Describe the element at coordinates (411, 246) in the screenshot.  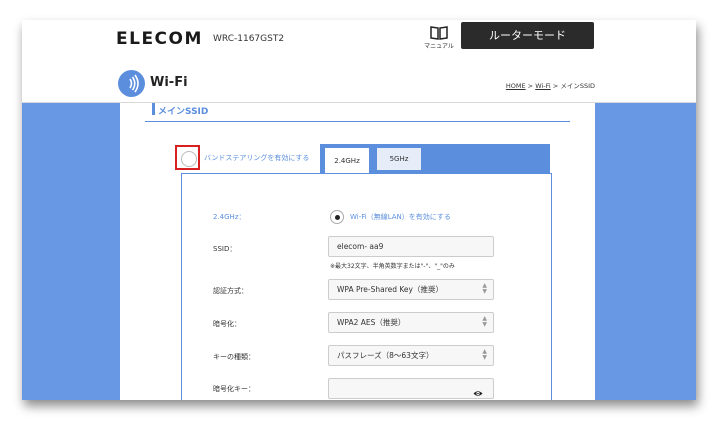
I see `ssid-input: elecom- aa9` at that location.